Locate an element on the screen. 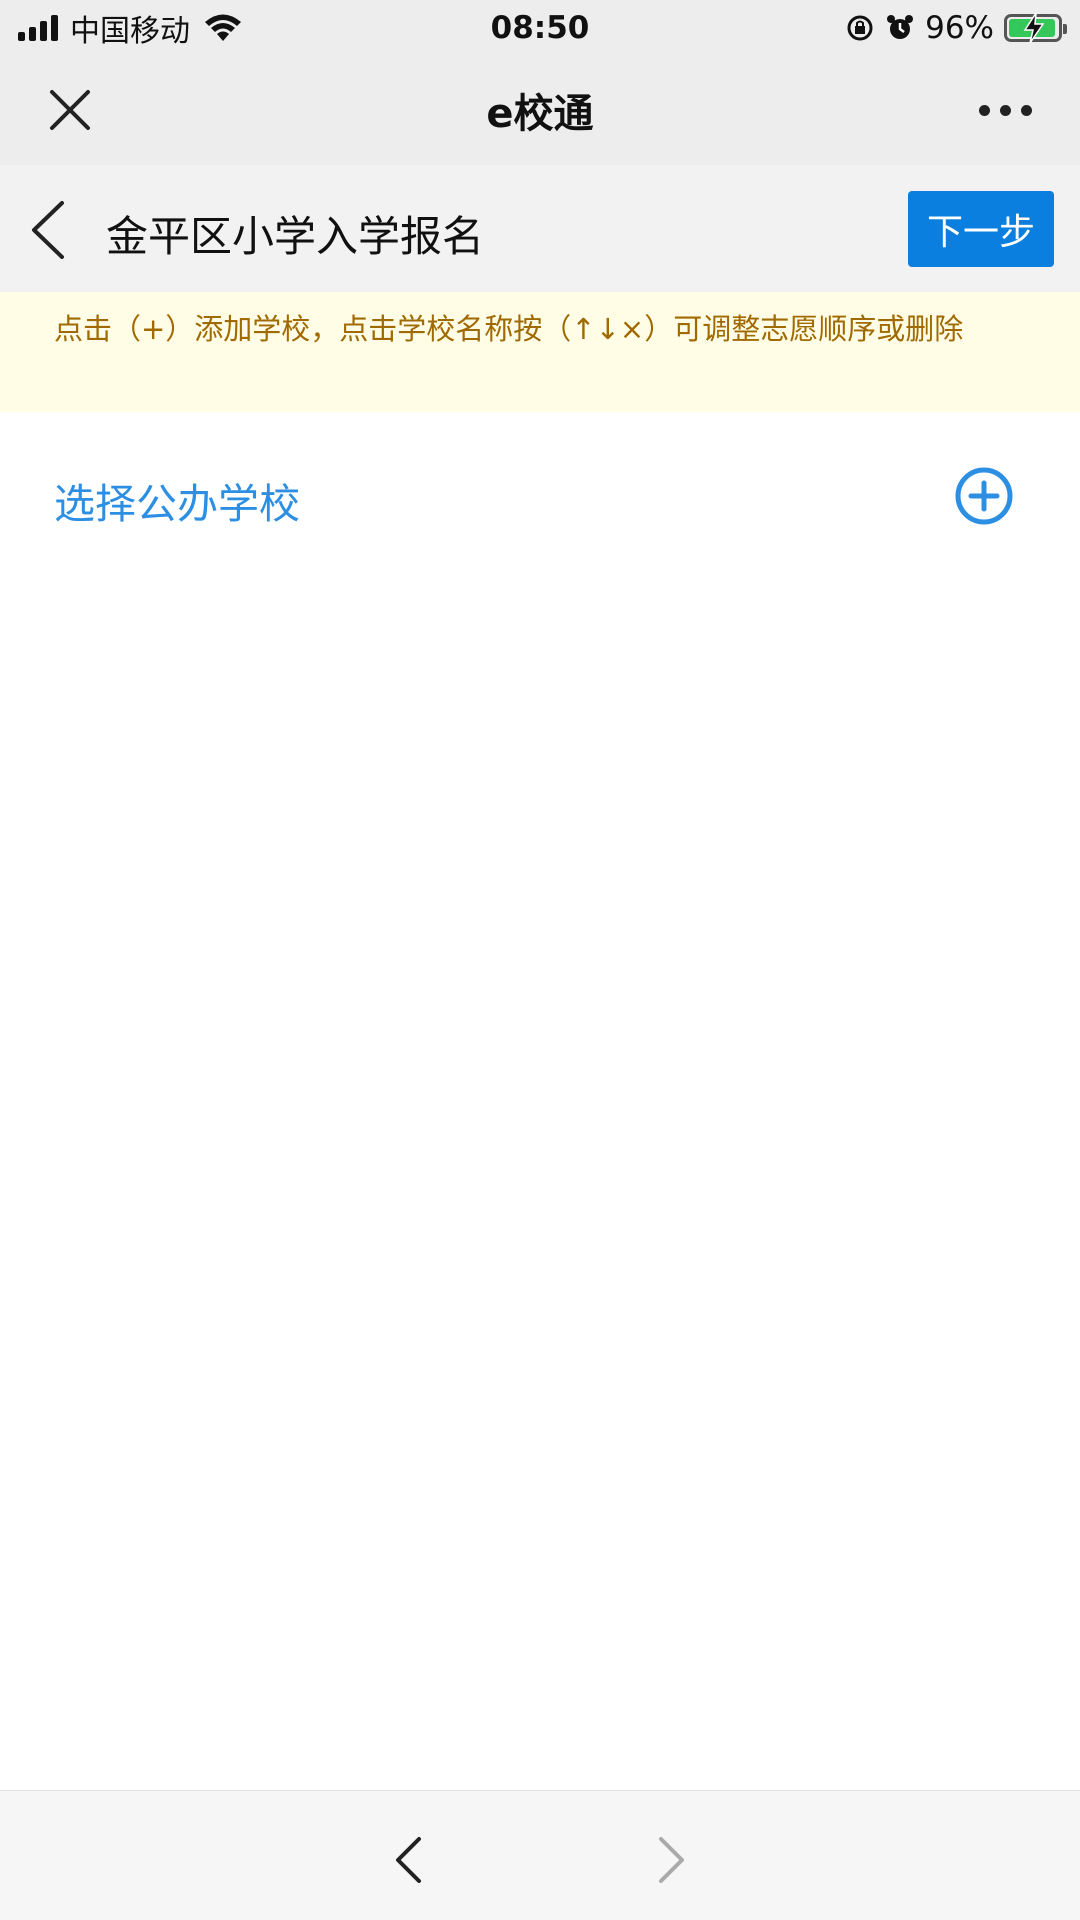 The image size is (1080, 1920). battery-icon is located at coordinates (1035, 27).